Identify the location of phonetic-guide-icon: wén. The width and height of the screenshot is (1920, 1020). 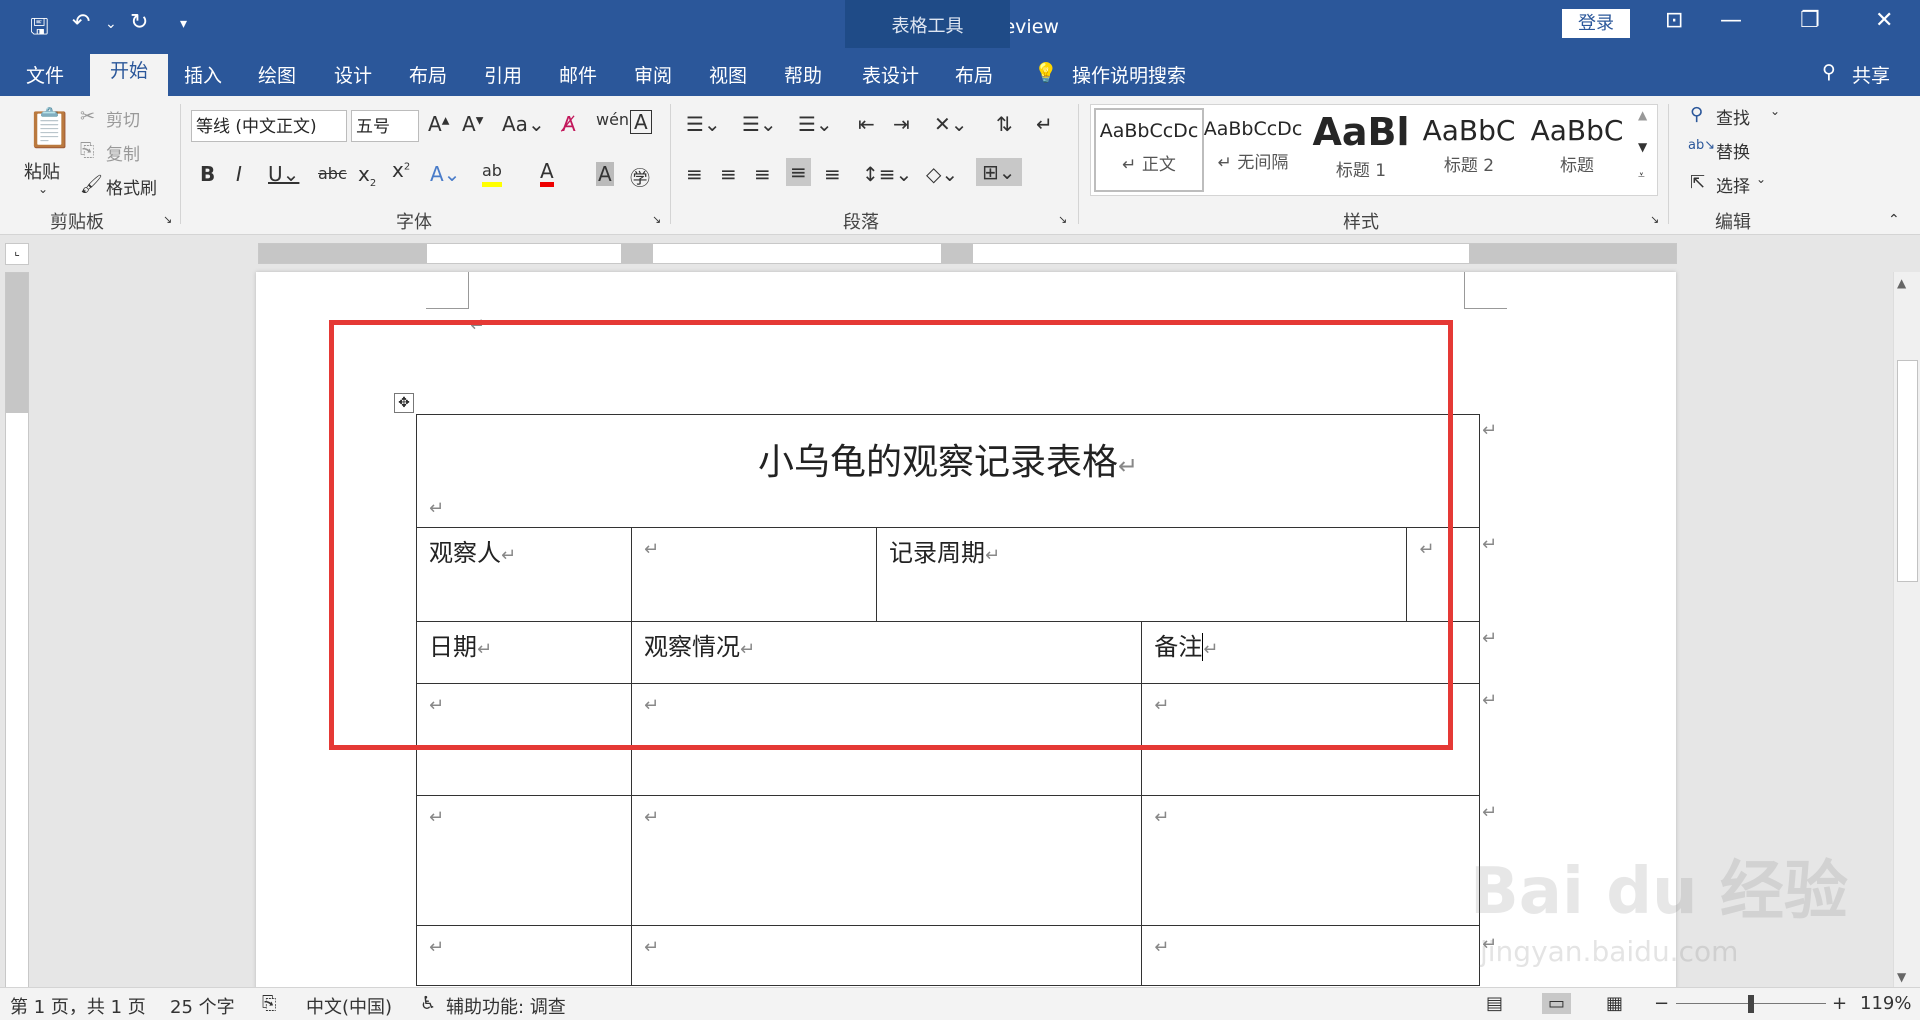
(612, 119).